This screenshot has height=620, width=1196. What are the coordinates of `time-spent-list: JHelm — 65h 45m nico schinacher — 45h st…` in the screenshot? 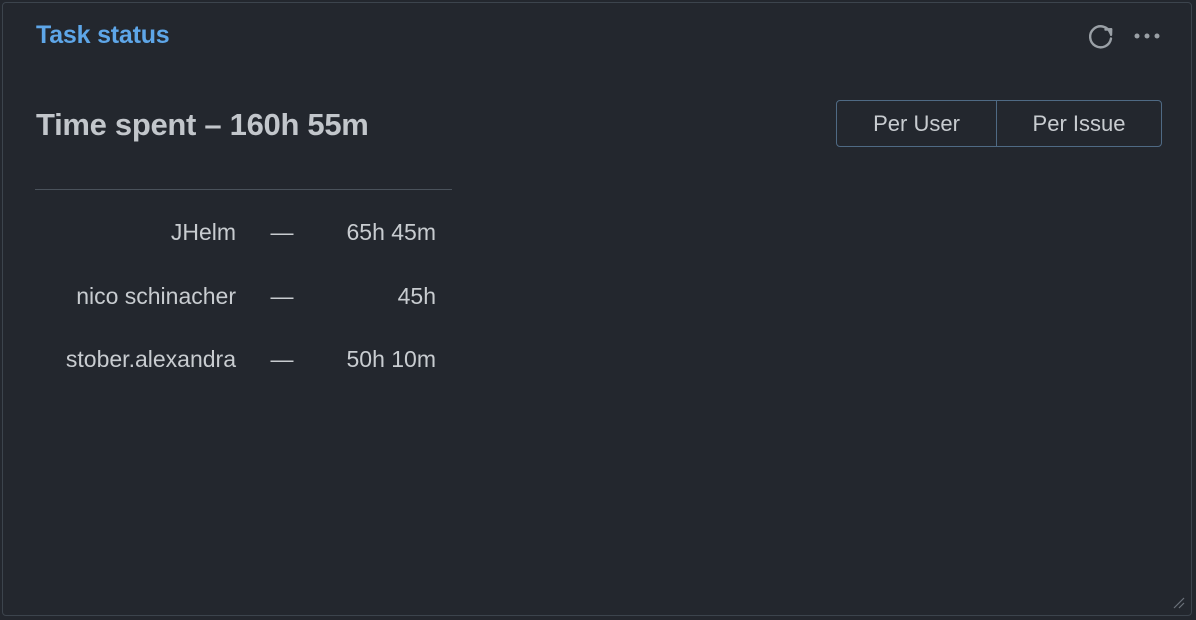 It's located at (245, 296).